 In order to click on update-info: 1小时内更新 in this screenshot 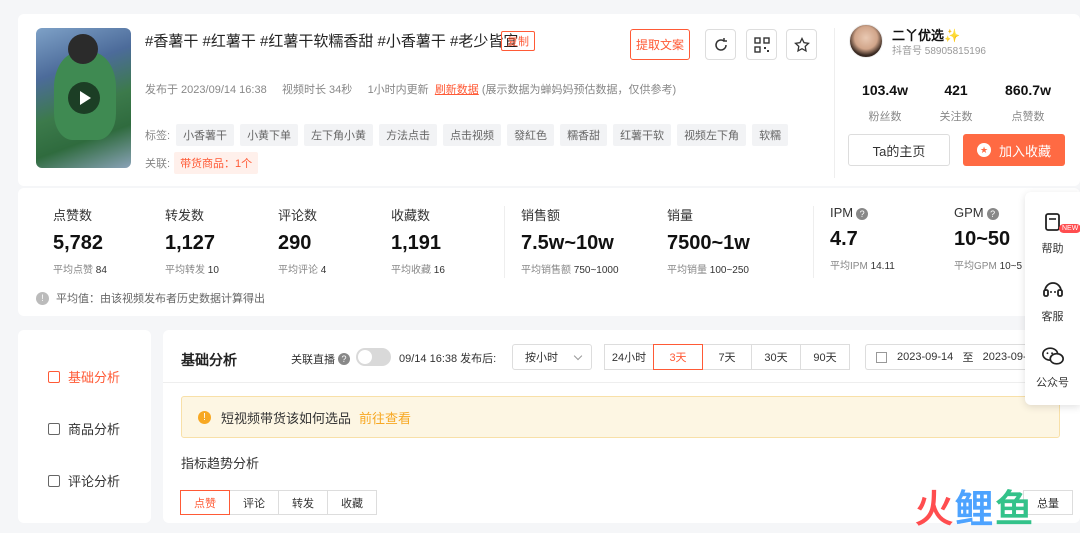, I will do `click(398, 90)`.